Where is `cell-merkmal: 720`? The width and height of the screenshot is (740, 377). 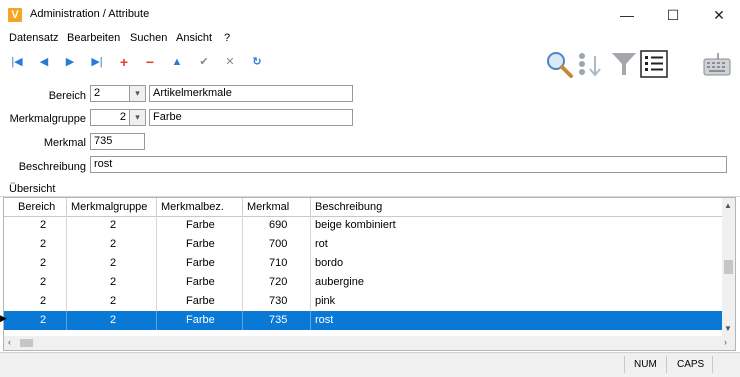
cell-merkmal: 720 is located at coordinates (278, 282).